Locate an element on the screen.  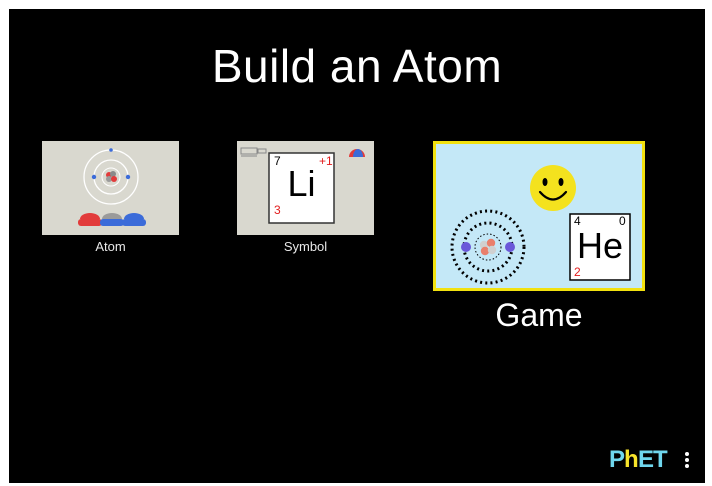
atom-icon is located at coordinates (112, 187).